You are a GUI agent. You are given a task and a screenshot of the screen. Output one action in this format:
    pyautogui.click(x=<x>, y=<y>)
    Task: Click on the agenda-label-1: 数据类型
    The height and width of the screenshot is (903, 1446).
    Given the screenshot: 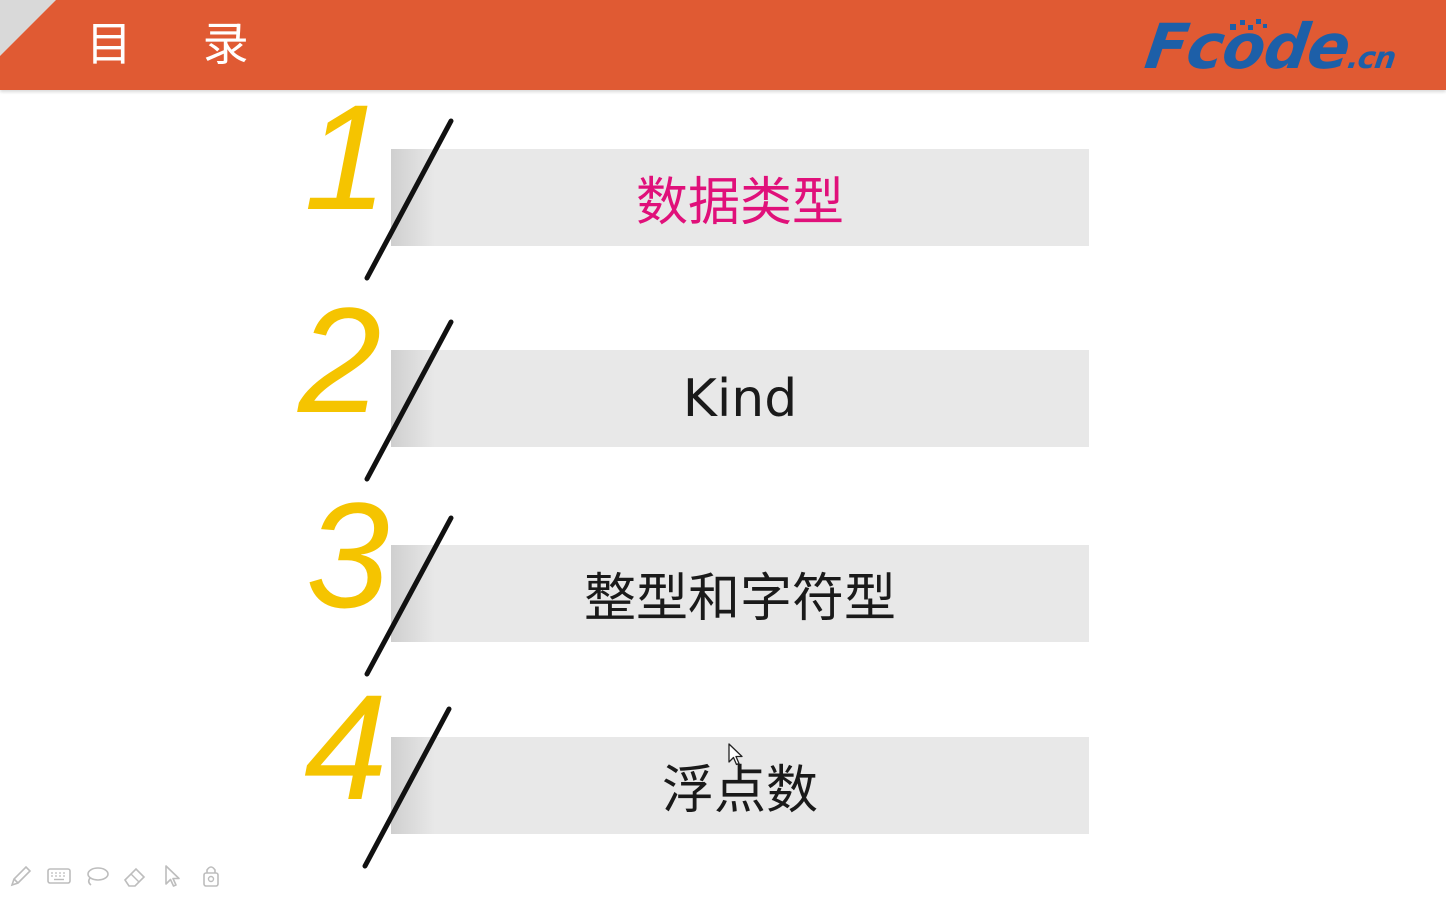 What is the action you would take?
    pyautogui.click(x=739, y=203)
    